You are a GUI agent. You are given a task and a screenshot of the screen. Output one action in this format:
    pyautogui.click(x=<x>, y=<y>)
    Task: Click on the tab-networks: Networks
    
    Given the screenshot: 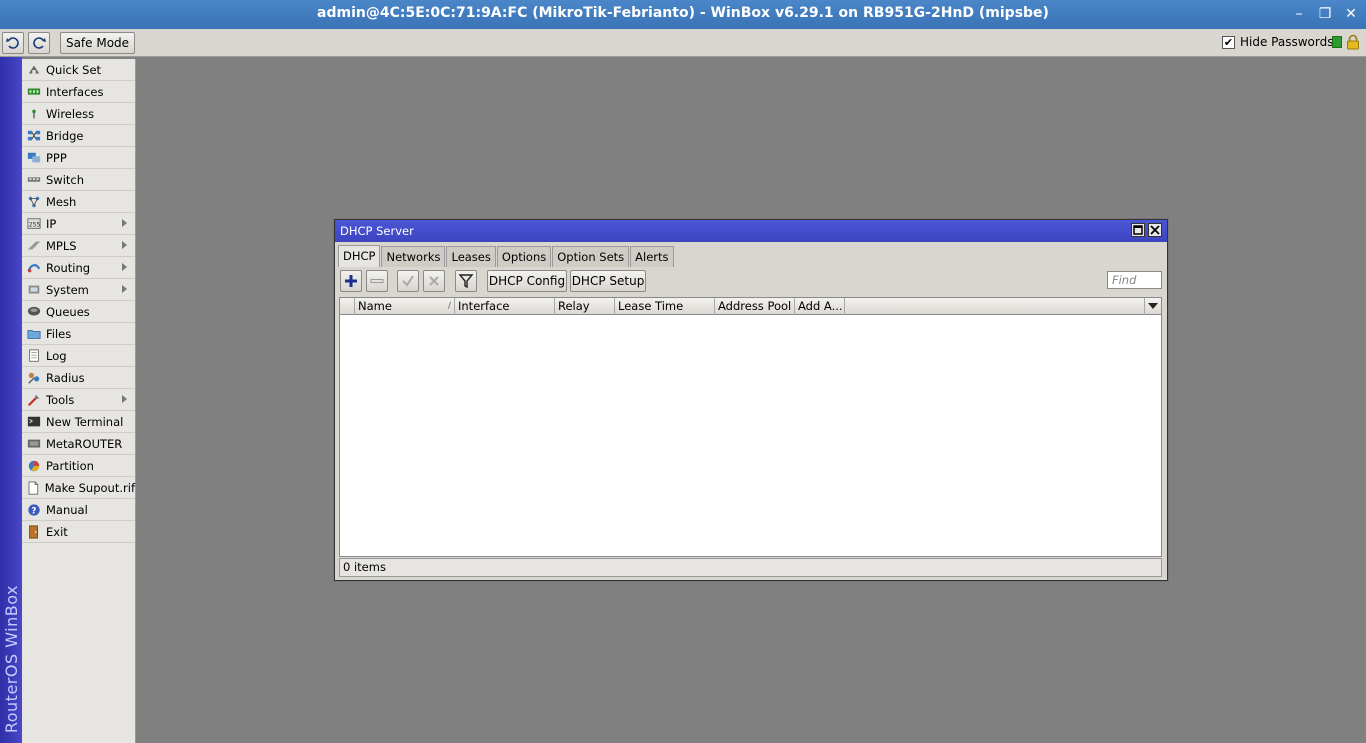 What is the action you would take?
    pyautogui.click(x=413, y=256)
    